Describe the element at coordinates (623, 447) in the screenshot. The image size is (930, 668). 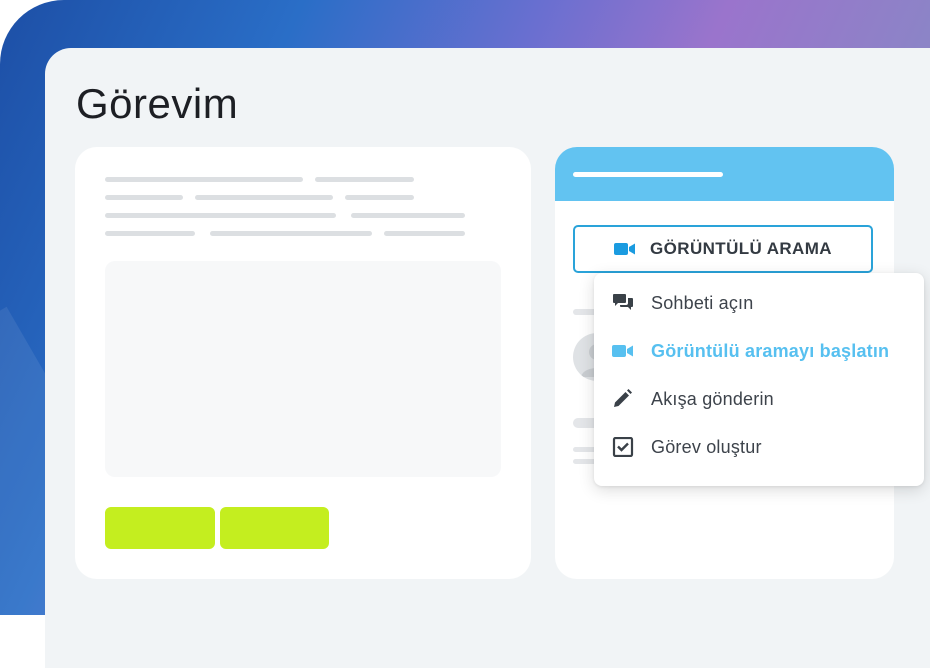
I see `task-checkbox-icon` at that location.